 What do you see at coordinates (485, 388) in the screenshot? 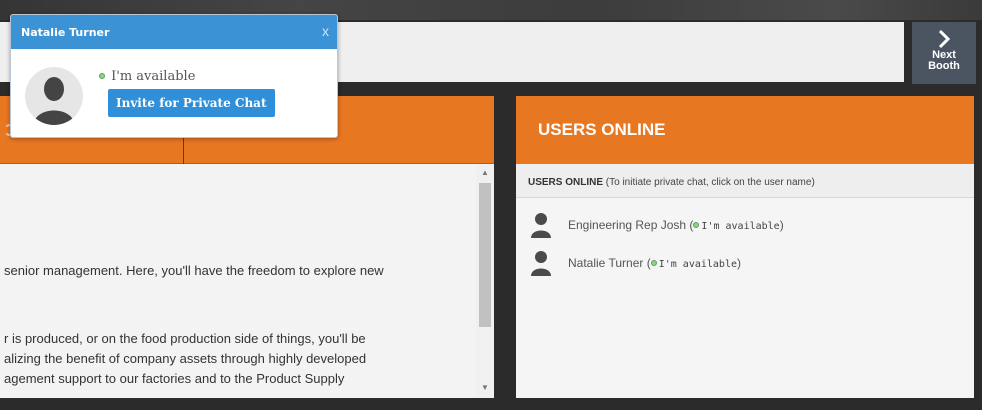
I see `scroll-down-arrow-icon: ▼` at bounding box center [485, 388].